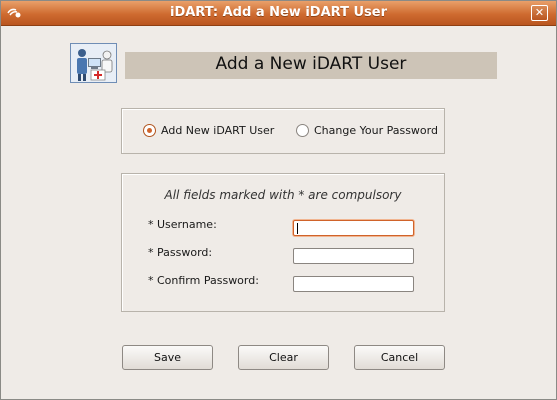 The image size is (557, 400). Describe the element at coordinates (217, 130) in the screenshot. I see `radio-add-user-label: Add New iDART User` at that location.